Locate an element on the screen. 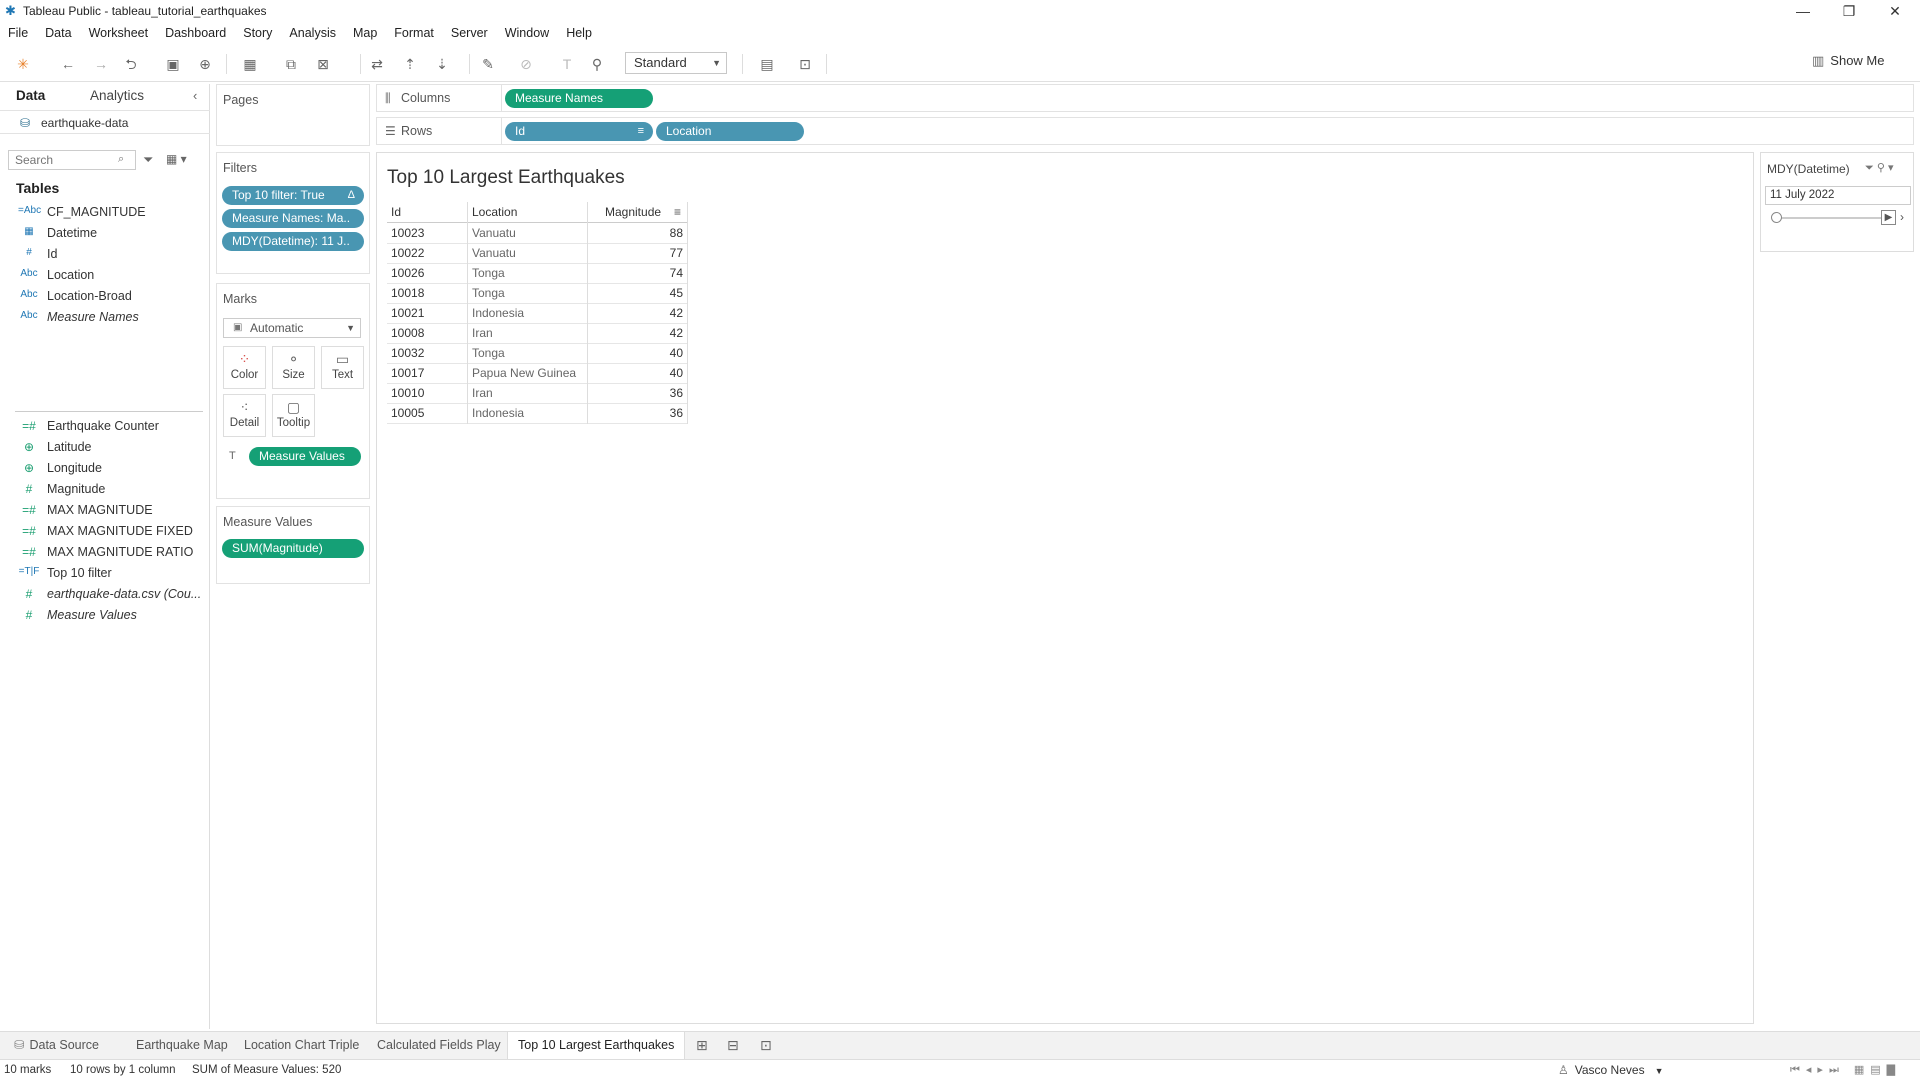 This screenshot has height=1080, width=1920. duplicate-sheet-icon: ⧉ is located at coordinates (291, 64).